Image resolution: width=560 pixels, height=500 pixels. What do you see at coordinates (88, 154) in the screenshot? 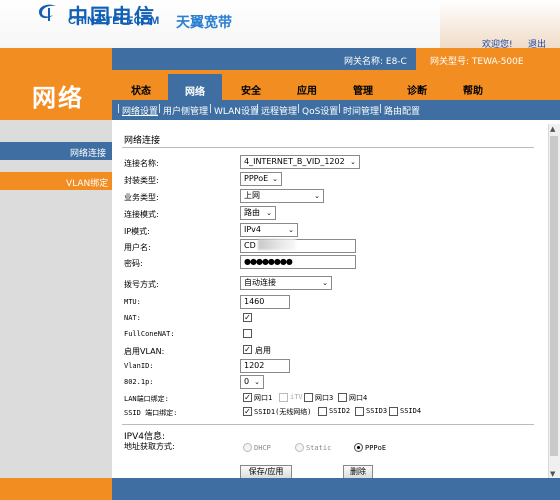
I see `sidebar-item-label: 网络连接` at bounding box center [88, 154].